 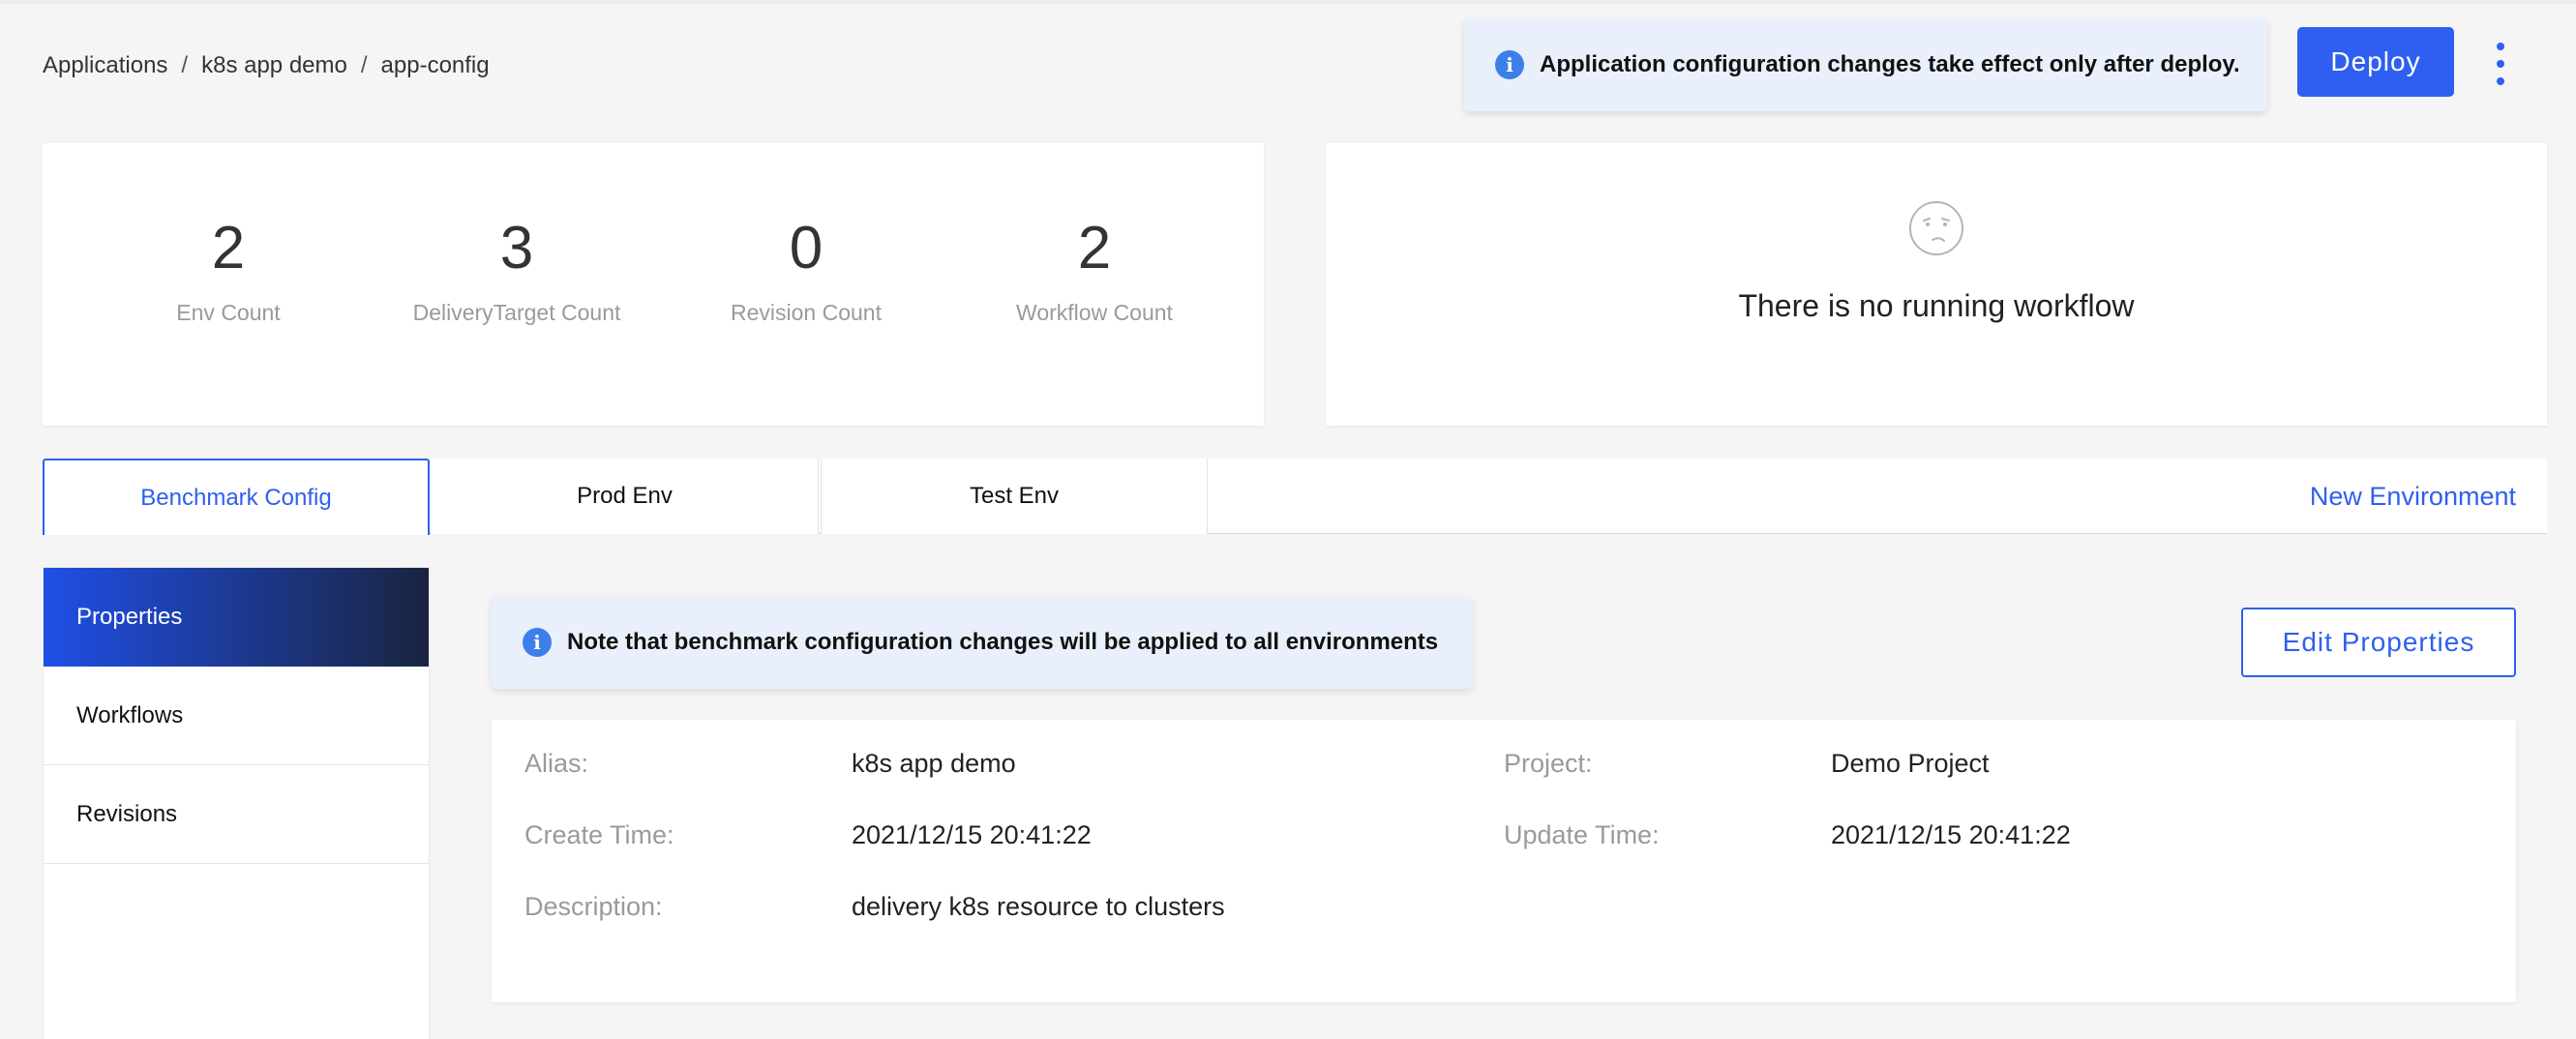 What do you see at coordinates (236, 497) in the screenshot?
I see `tab-benchmark-config: Benchmark Config` at bounding box center [236, 497].